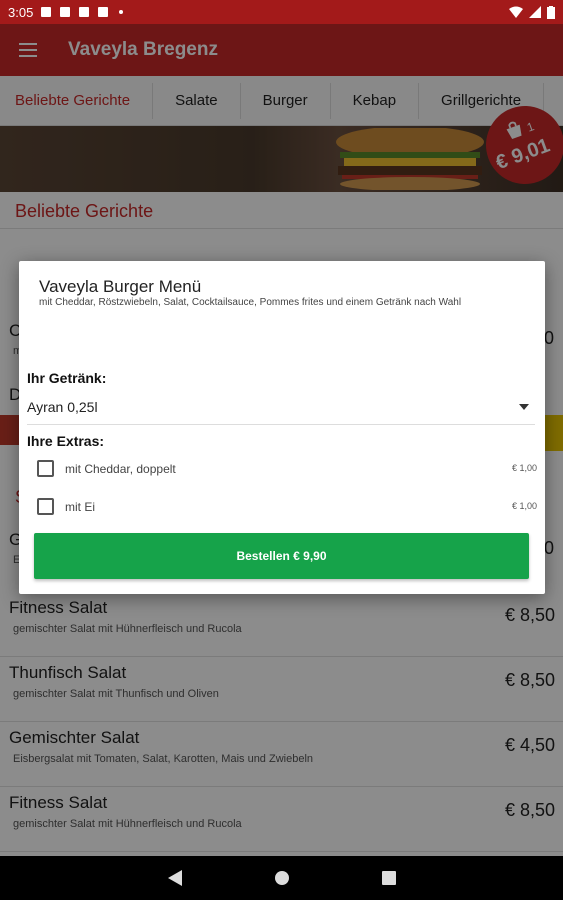 The width and height of the screenshot is (563, 900). Describe the element at coordinates (287, 509) in the screenshot. I see `extra-option: mit Ei € 1,00` at that location.